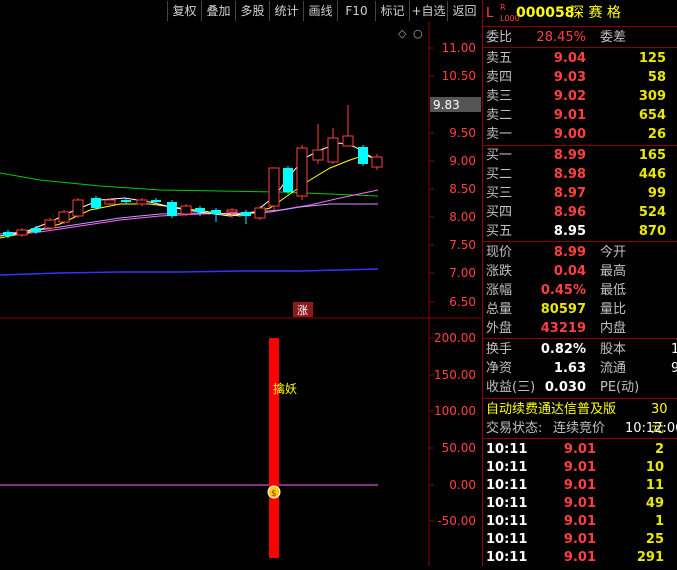 The width and height of the screenshot is (677, 570). I want to click on trade-status-value: 连续竞价, so click(579, 428).